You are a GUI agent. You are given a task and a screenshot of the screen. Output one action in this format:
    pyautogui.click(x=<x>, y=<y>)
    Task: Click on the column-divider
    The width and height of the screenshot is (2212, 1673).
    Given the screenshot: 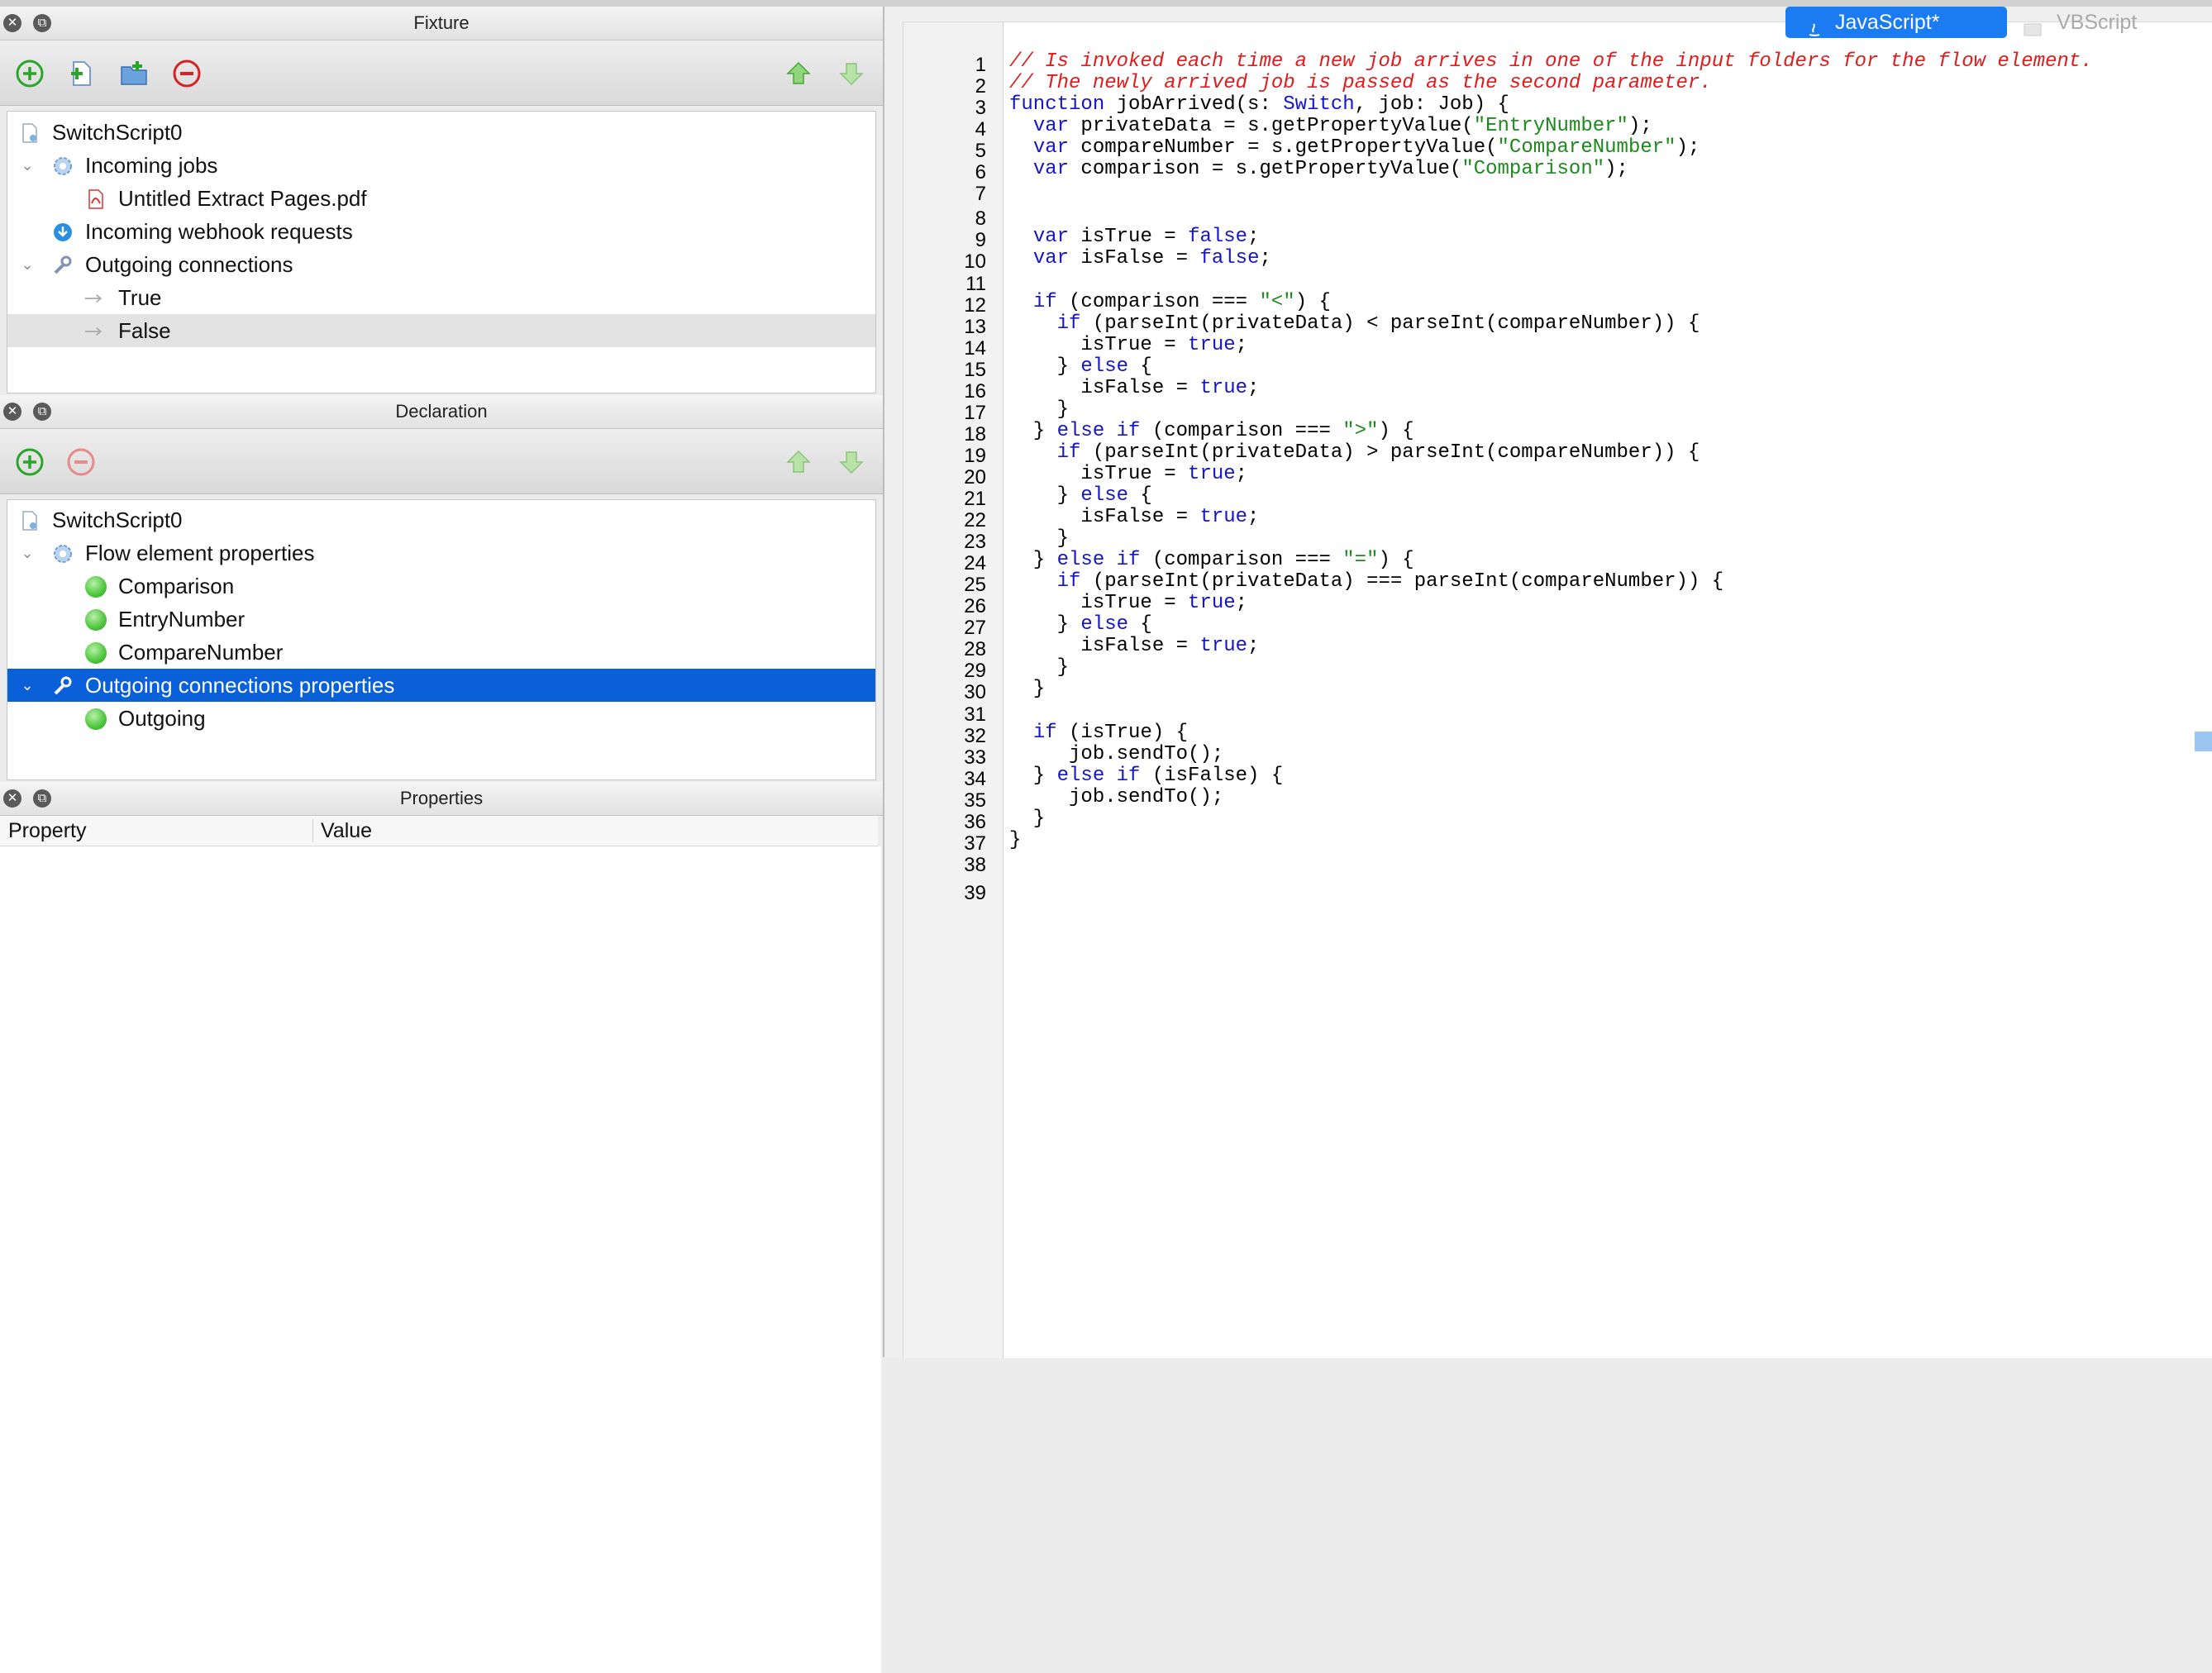 What is the action you would take?
    pyautogui.click(x=312, y=830)
    